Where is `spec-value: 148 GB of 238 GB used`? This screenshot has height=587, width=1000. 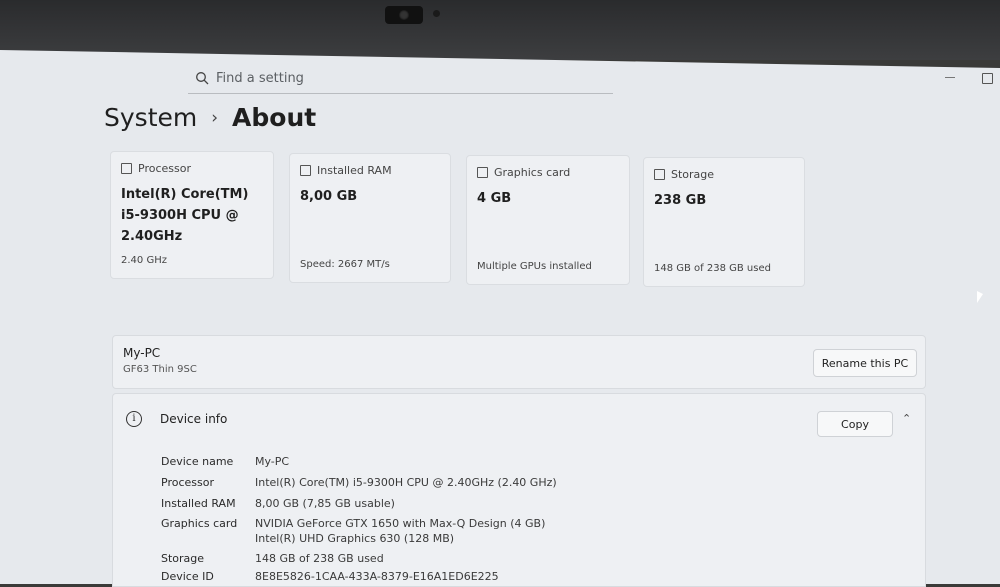 spec-value: 148 GB of 238 GB used is located at coordinates (319, 558).